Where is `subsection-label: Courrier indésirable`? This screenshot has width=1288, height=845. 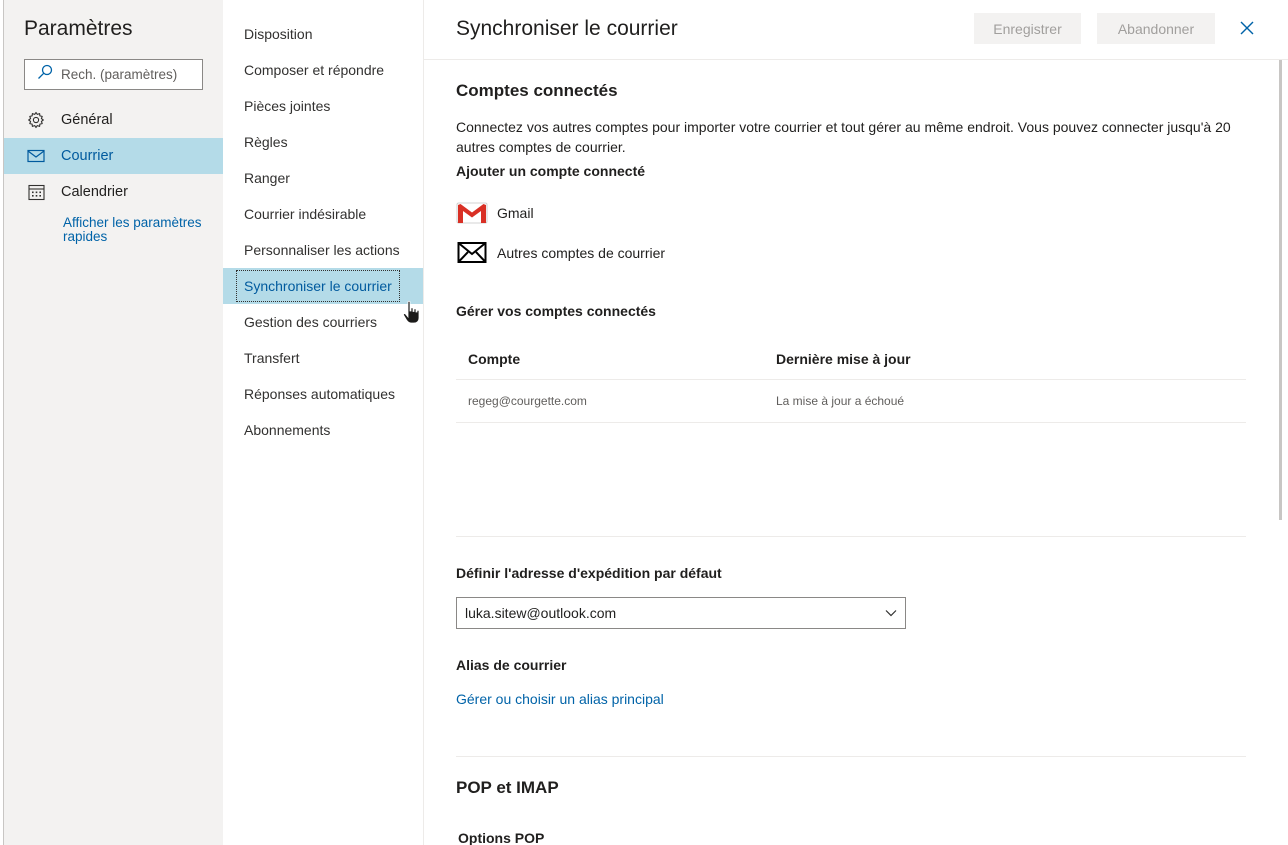 subsection-label: Courrier indésirable is located at coordinates (305, 214).